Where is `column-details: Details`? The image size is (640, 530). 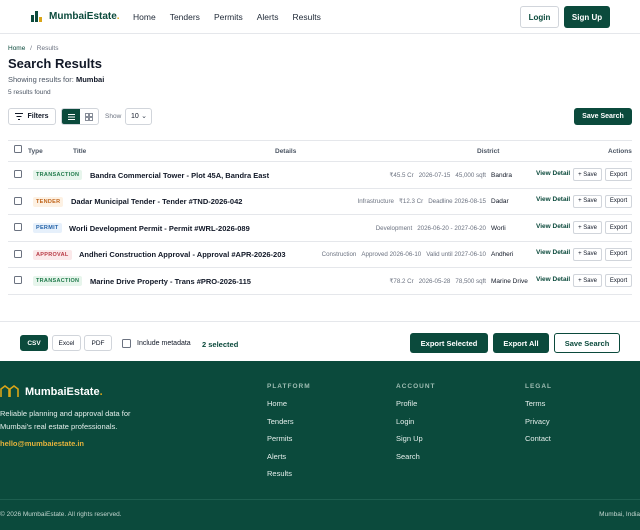 column-details: Details is located at coordinates (286, 151).